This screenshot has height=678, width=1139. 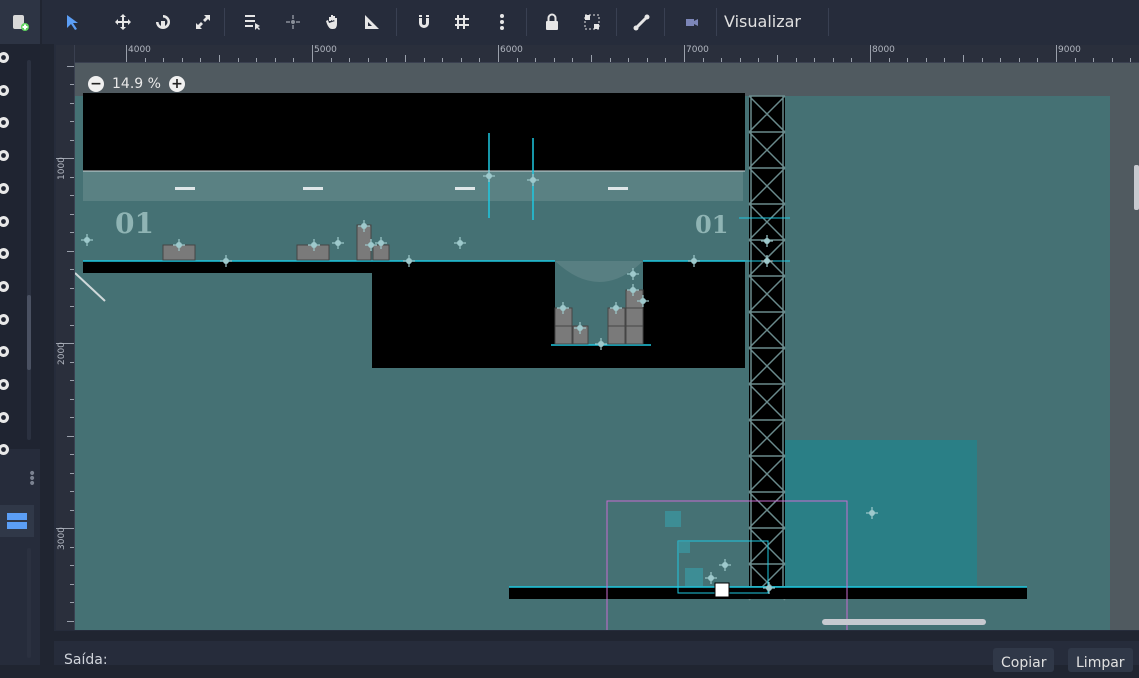 What do you see at coordinates (333, 22) in the screenshot?
I see `pan-tool` at bounding box center [333, 22].